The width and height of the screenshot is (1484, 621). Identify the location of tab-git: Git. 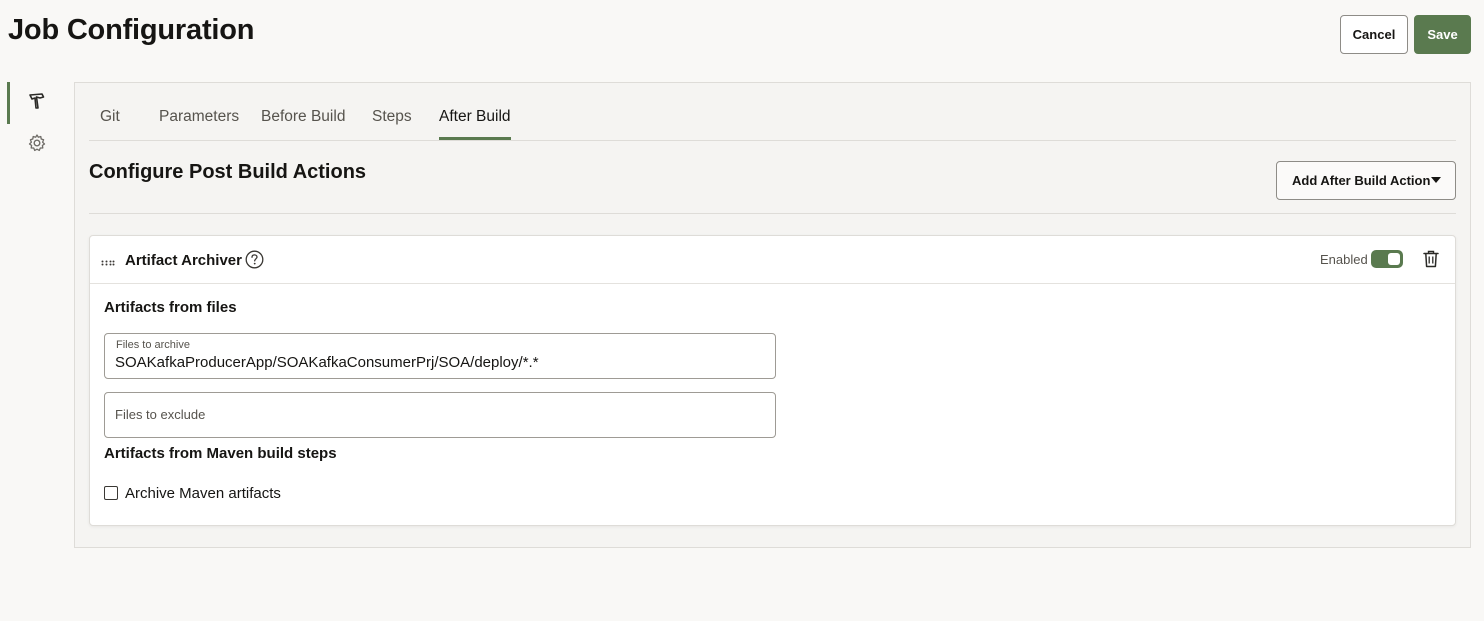
(110, 124).